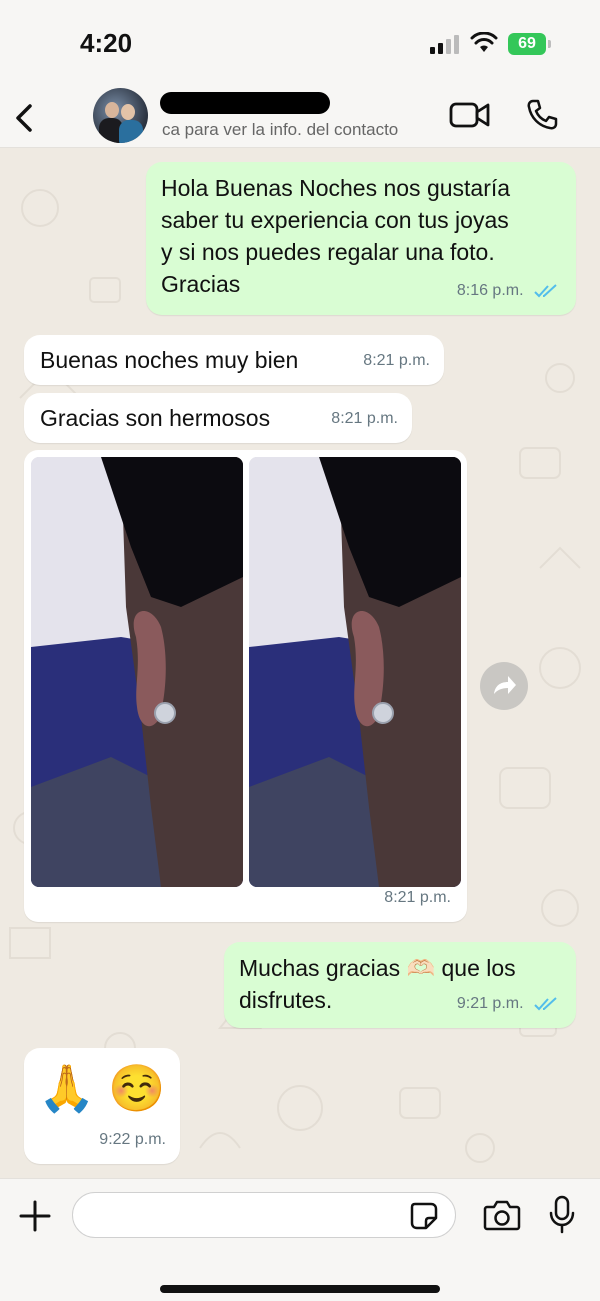  Describe the element at coordinates (328, 252) in the screenshot. I see `message-text-line: y si nos puedes regalar una foto.` at that location.